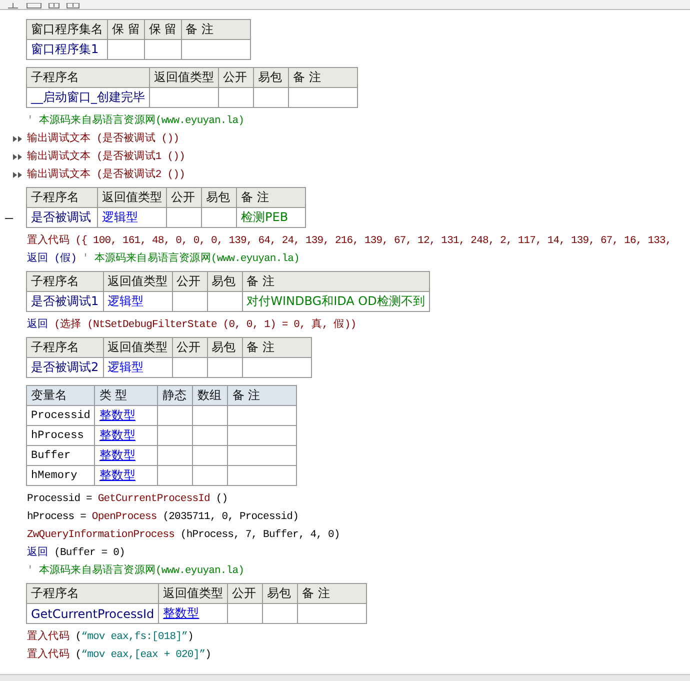  I want to click on name-cell: Processid, so click(60, 416).